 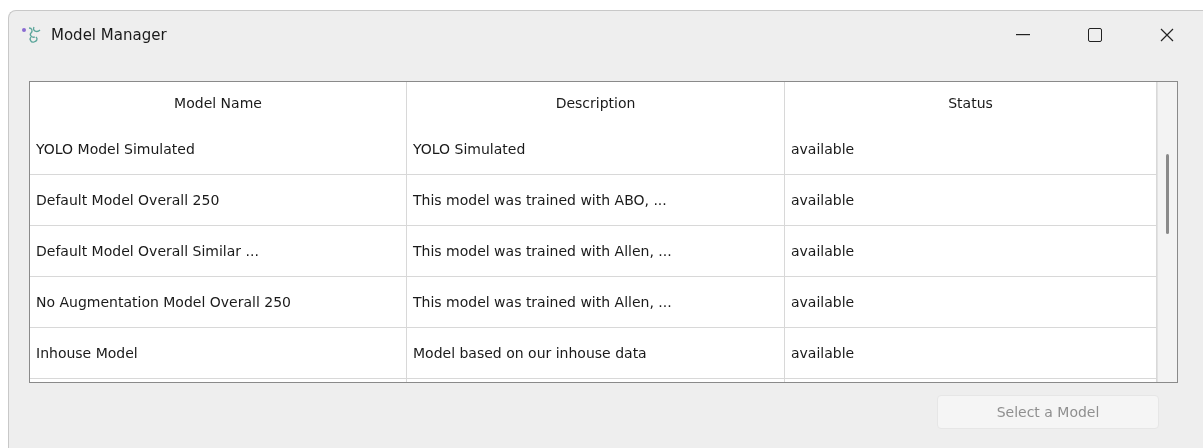 I want to click on table-cell: Default Model Overall 250, so click(x=218, y=200).